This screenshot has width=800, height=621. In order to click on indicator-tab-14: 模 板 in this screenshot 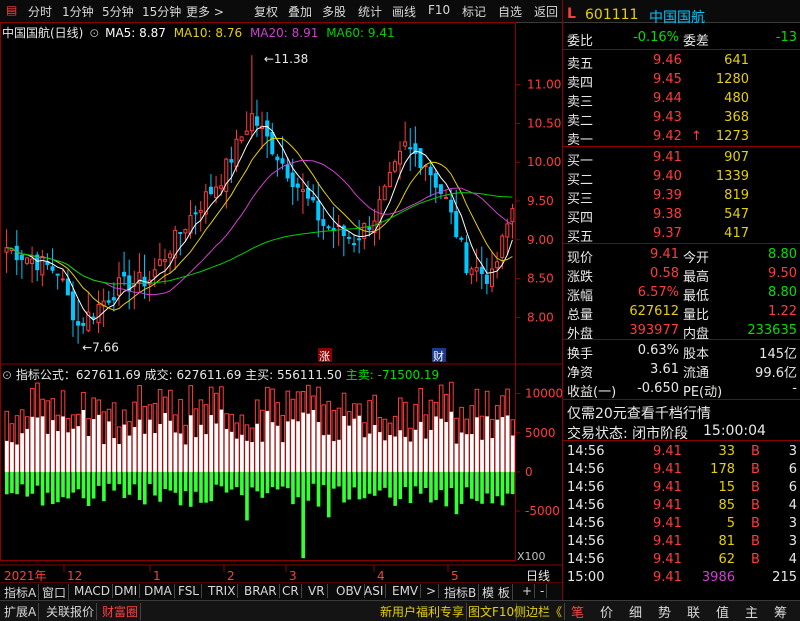, I will do `click(496, 592)`.